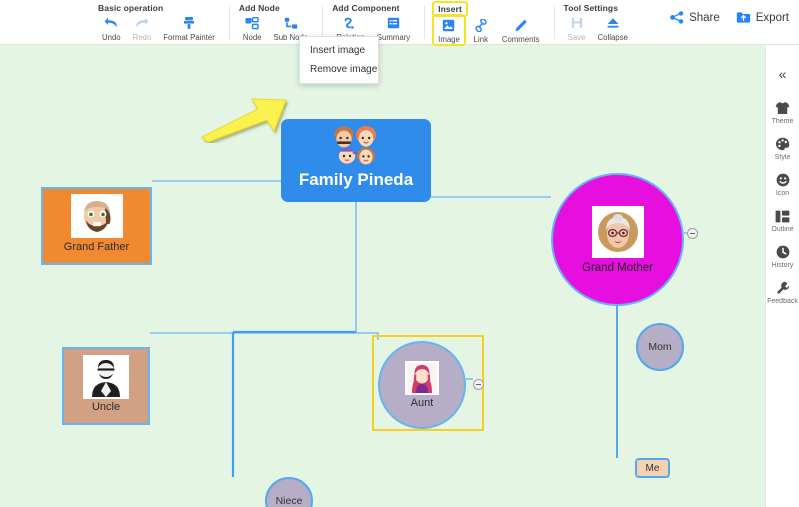 The height and width of the screenshot is (507, 799). I want to click on group-title-add-node: Add Node, so click(259, 8).